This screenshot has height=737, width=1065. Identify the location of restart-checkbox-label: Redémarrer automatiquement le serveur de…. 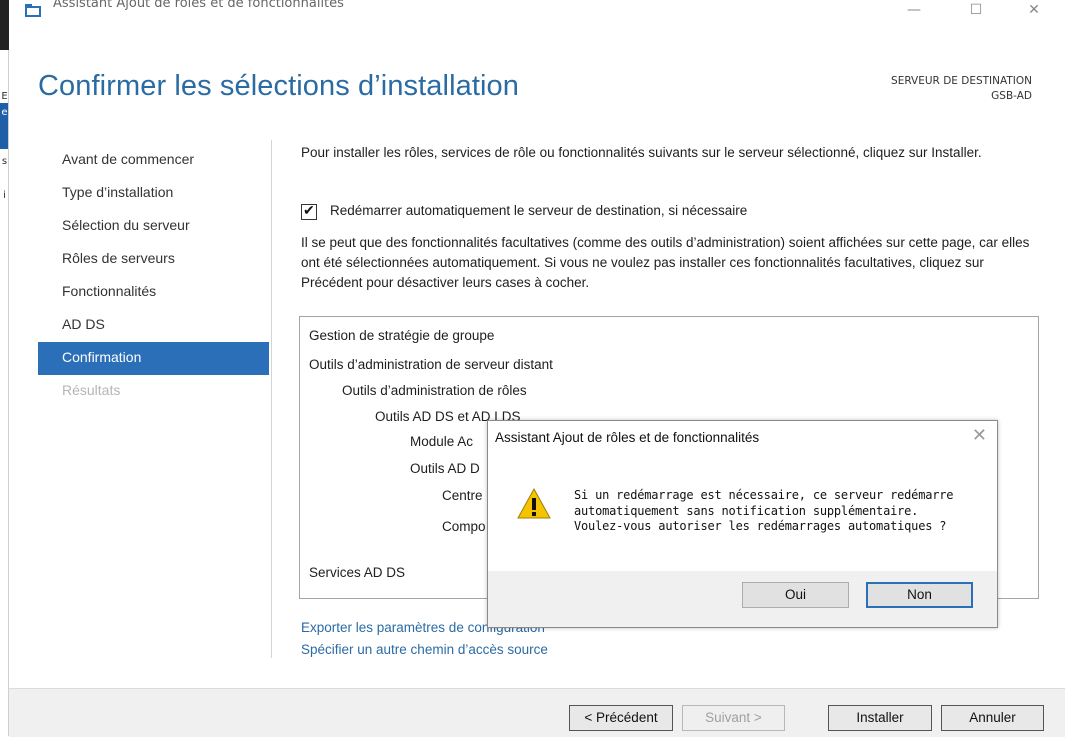
(538, 210).